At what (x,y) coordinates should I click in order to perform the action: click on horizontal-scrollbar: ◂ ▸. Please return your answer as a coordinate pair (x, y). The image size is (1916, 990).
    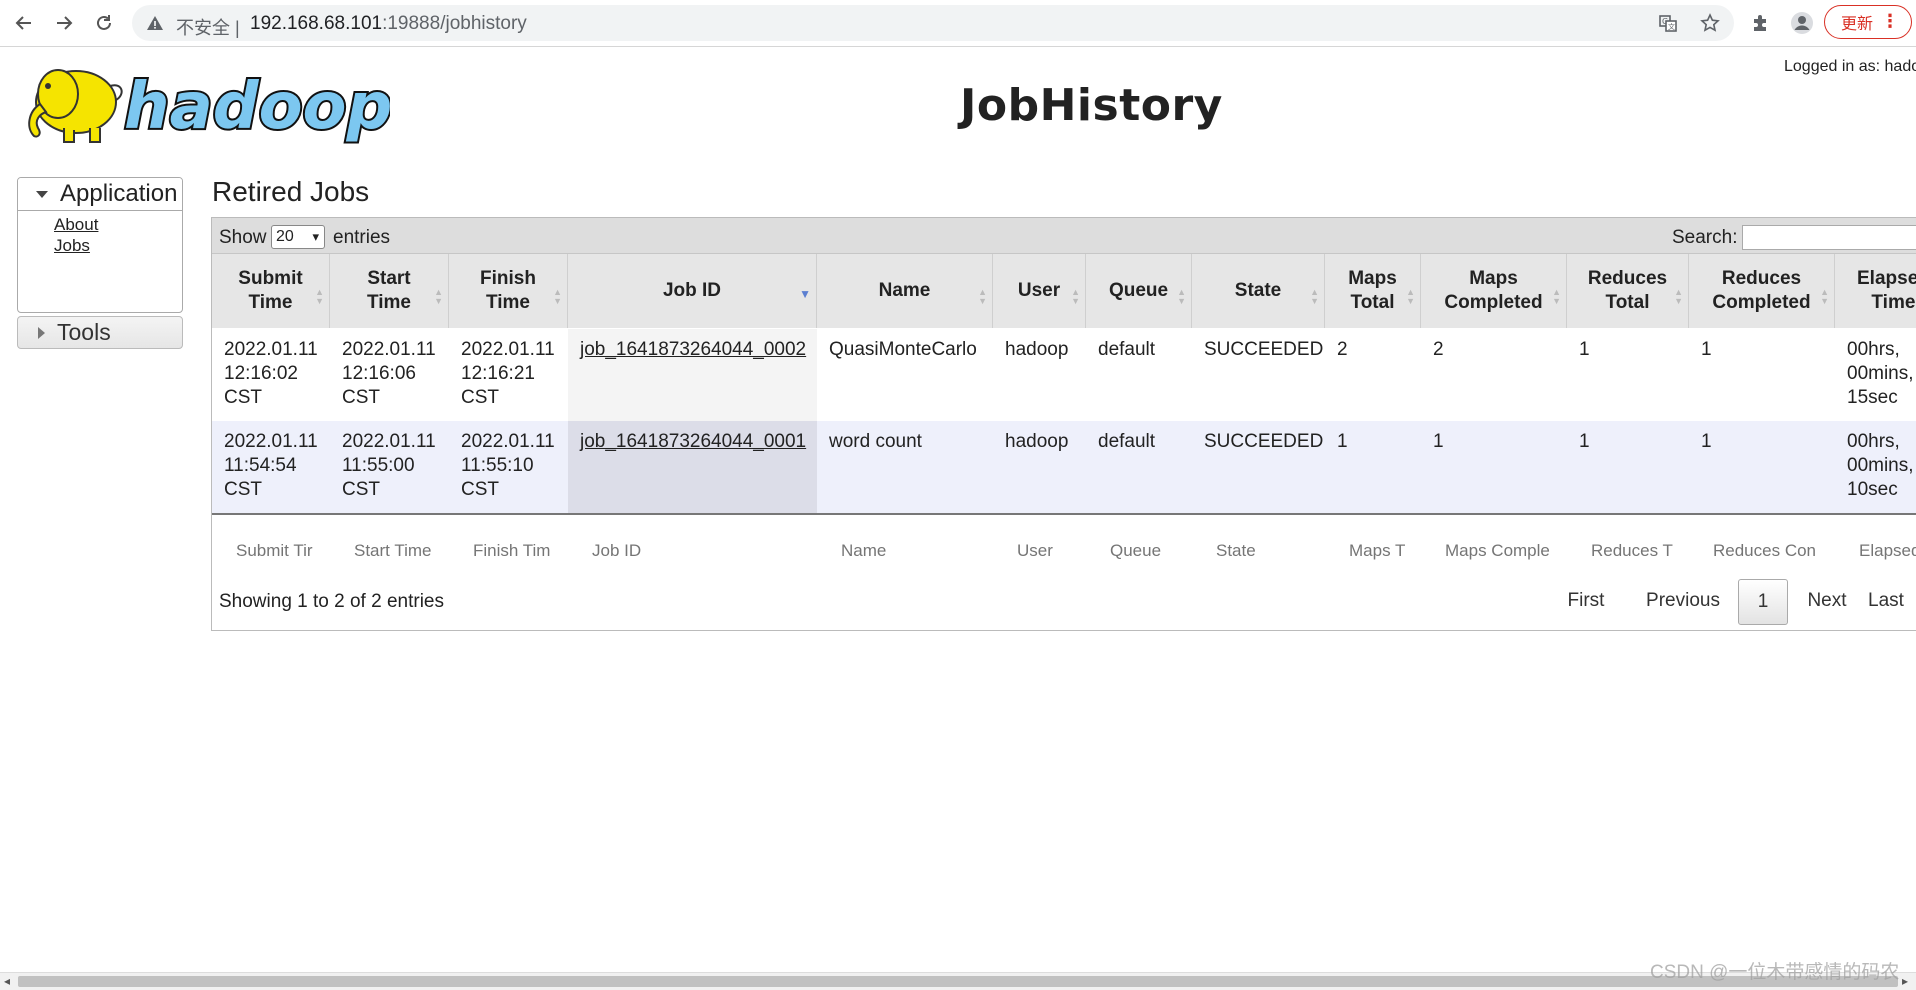
    Looking at the image, I should click on (958, 981).